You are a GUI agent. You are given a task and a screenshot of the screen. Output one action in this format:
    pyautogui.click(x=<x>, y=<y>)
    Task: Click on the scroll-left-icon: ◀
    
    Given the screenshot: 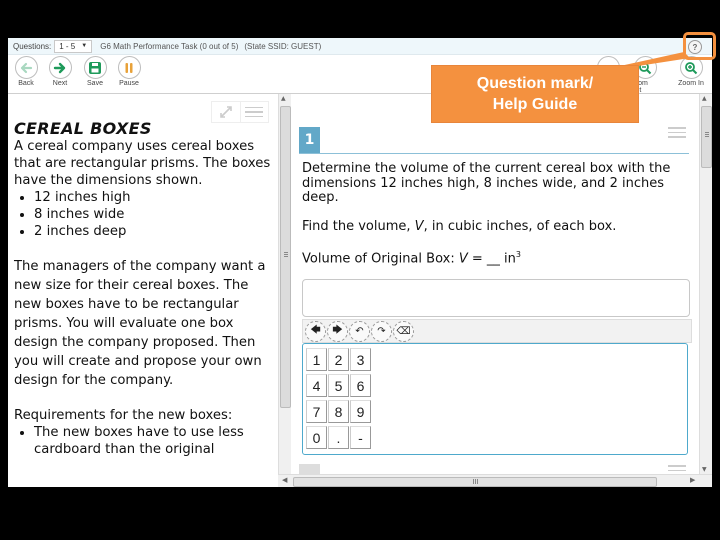 What is the action you would take?
    pyautogui.click(x=284, y=480)
    